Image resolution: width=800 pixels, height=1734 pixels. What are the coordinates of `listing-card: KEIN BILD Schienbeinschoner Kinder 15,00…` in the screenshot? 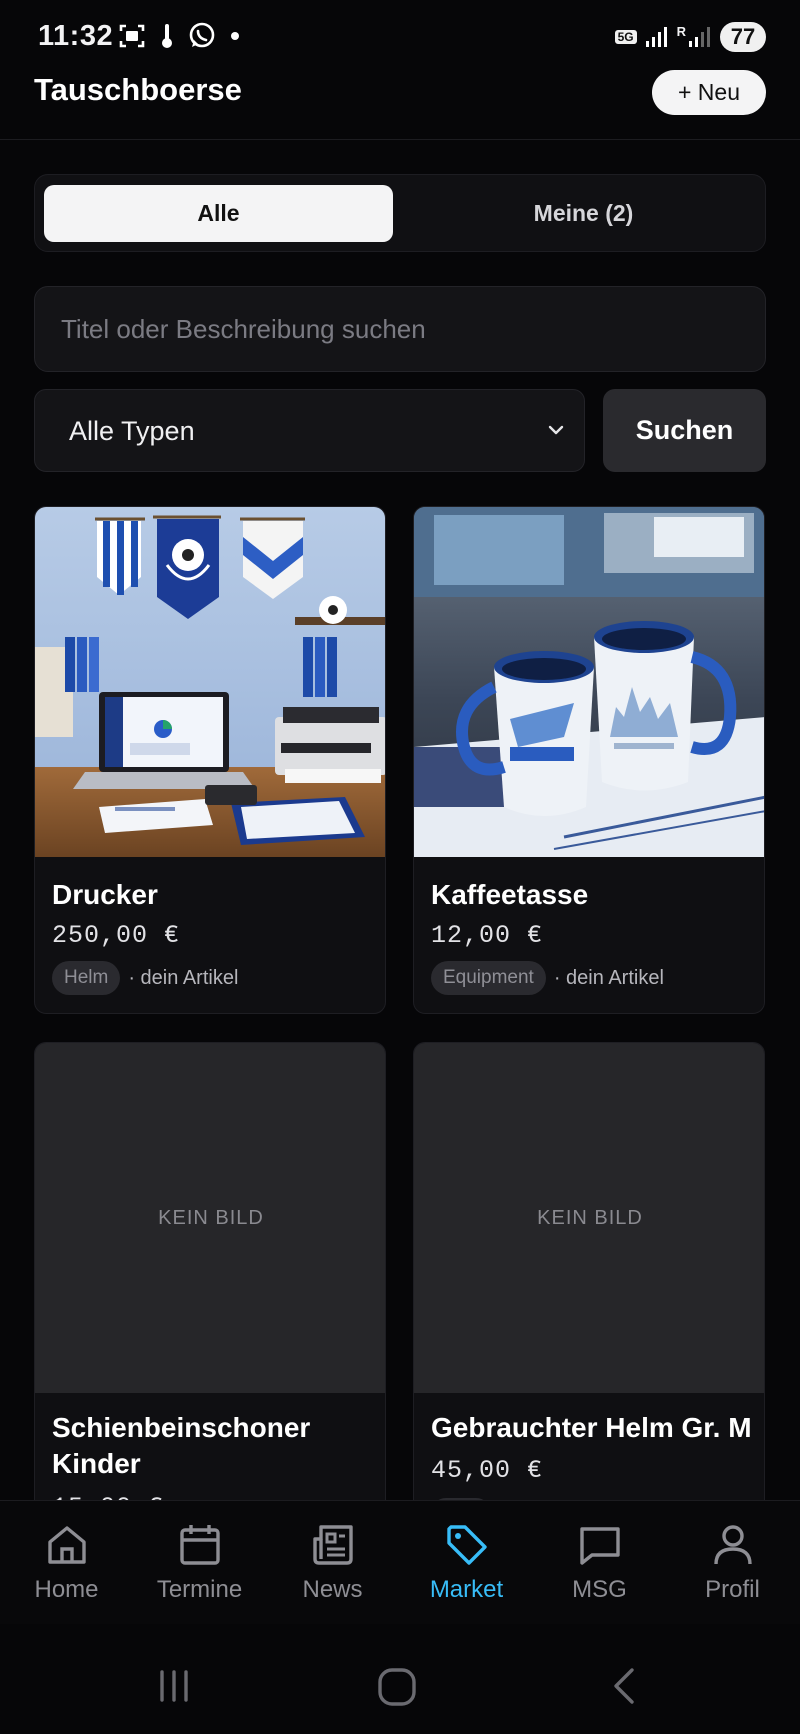 It's located at (210, 1277).